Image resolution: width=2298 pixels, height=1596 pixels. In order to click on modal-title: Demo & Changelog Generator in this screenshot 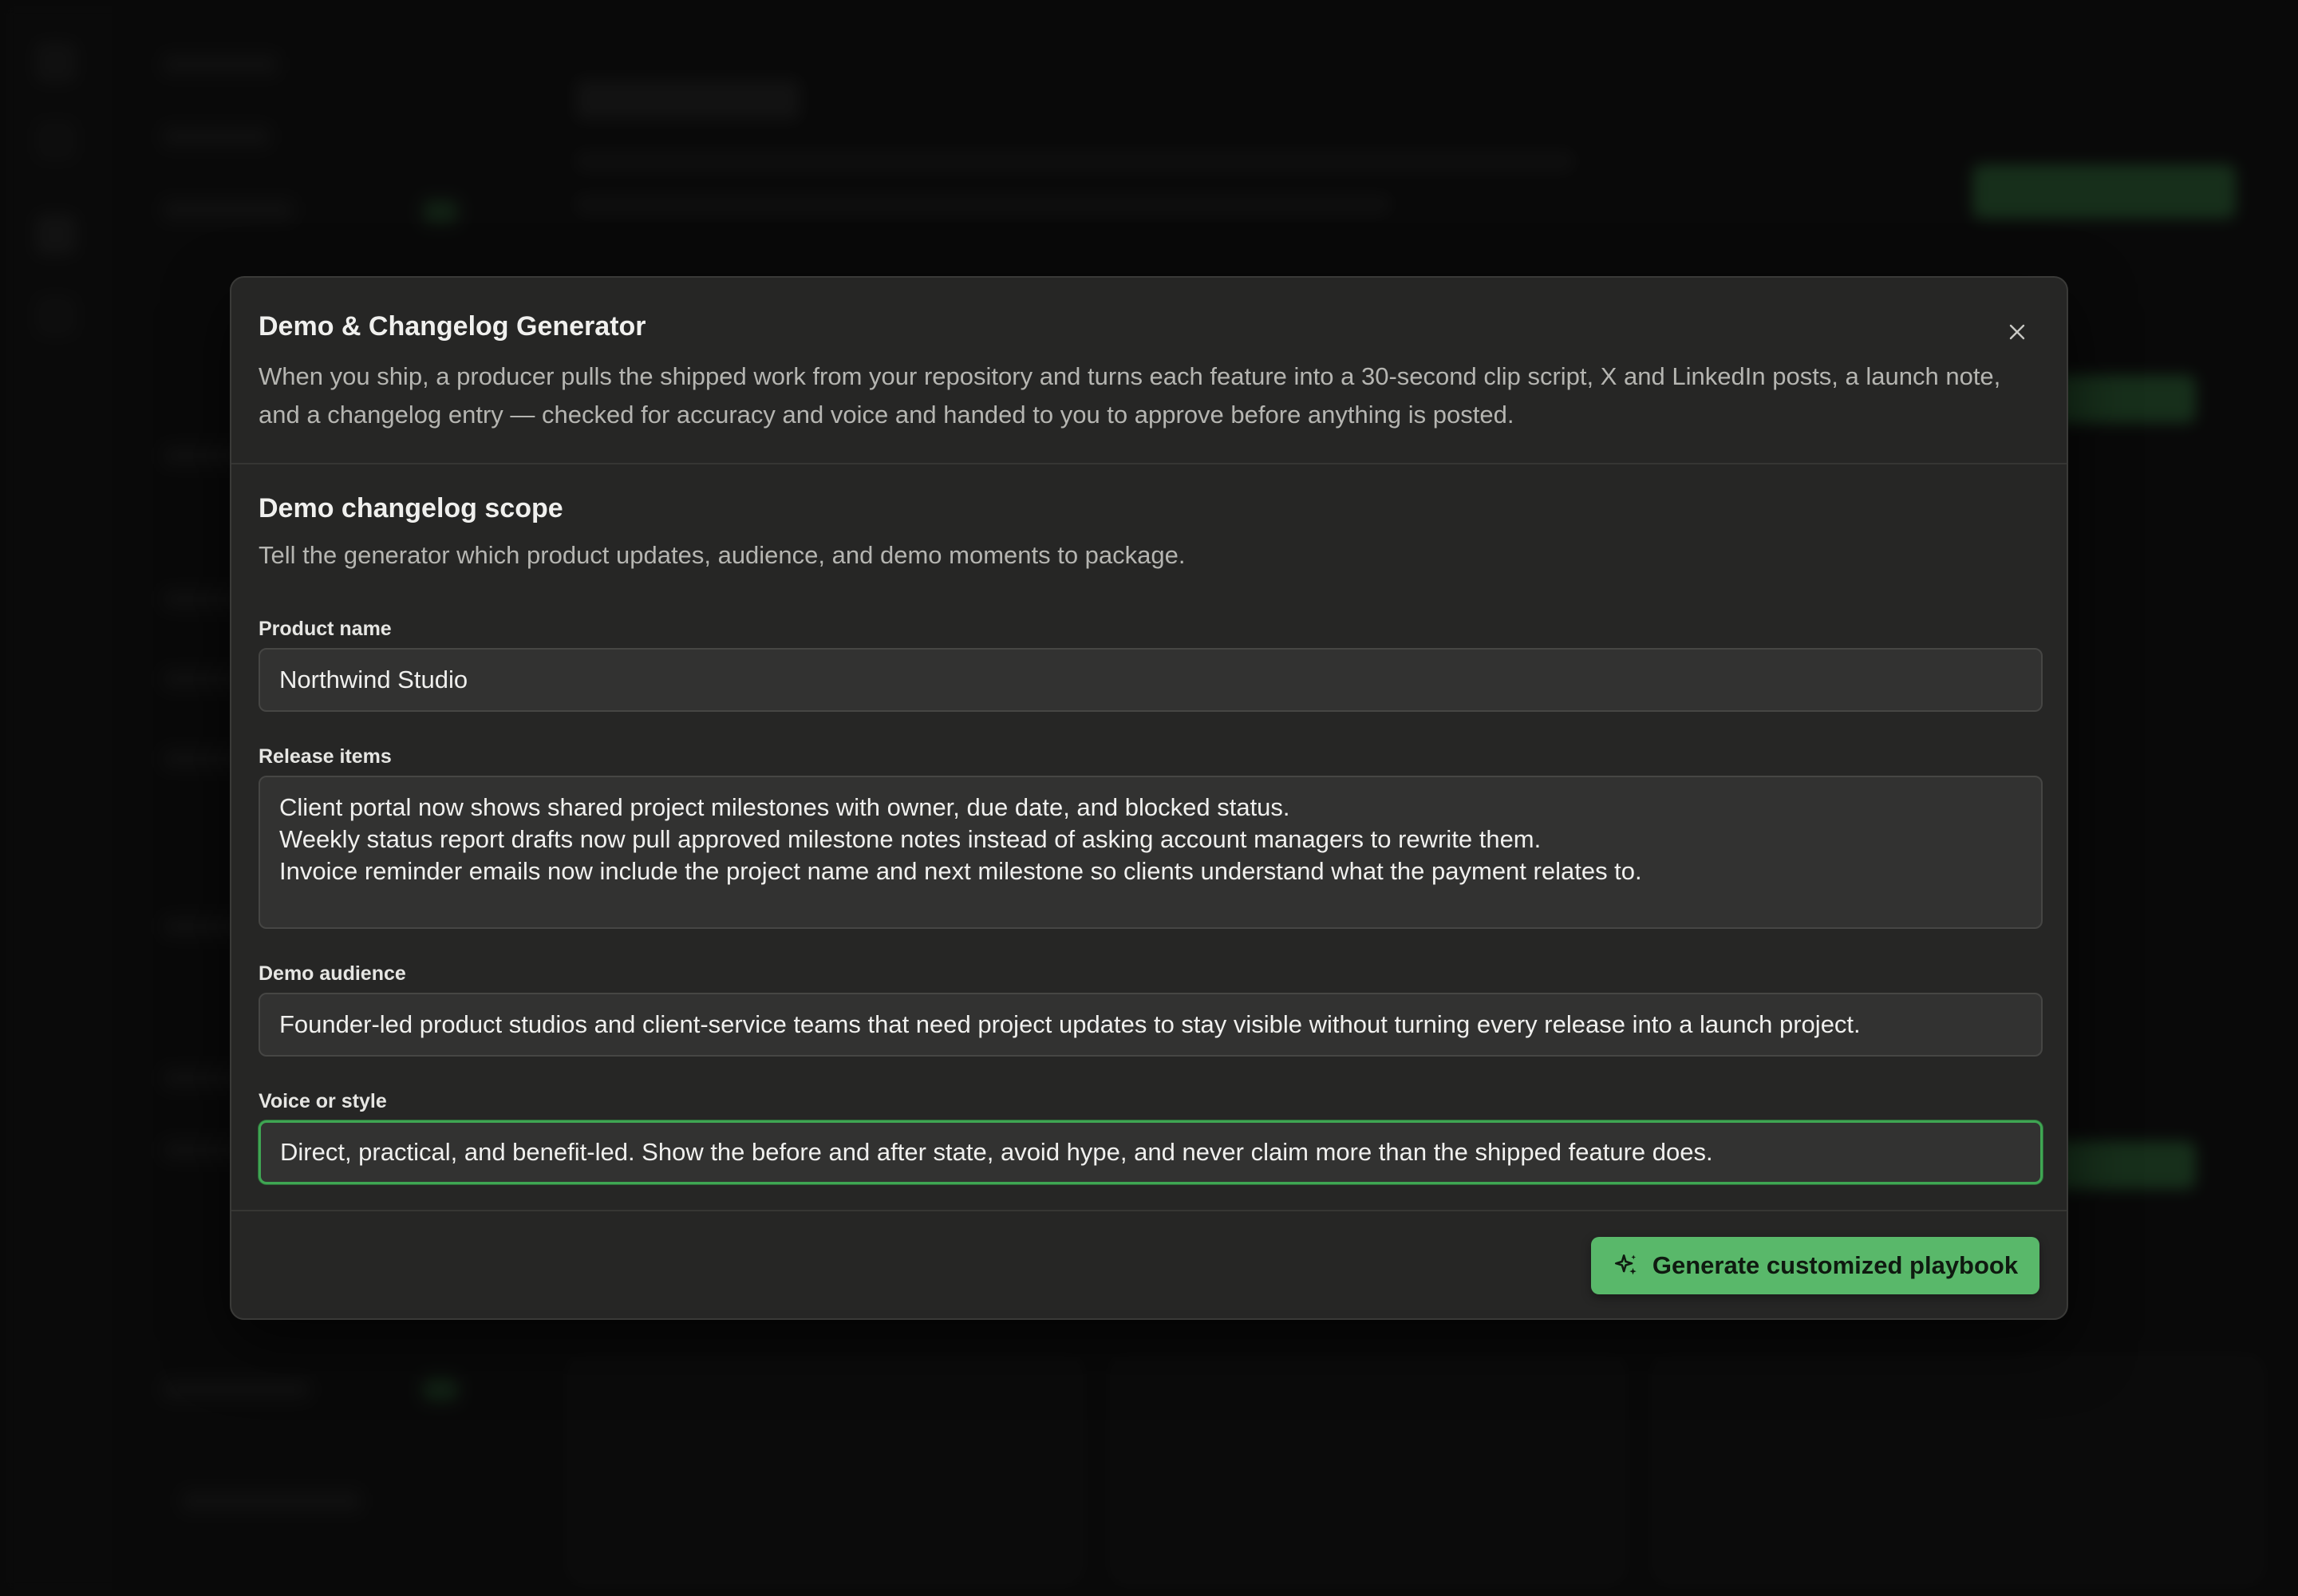, I will do `click(452, 326)`.